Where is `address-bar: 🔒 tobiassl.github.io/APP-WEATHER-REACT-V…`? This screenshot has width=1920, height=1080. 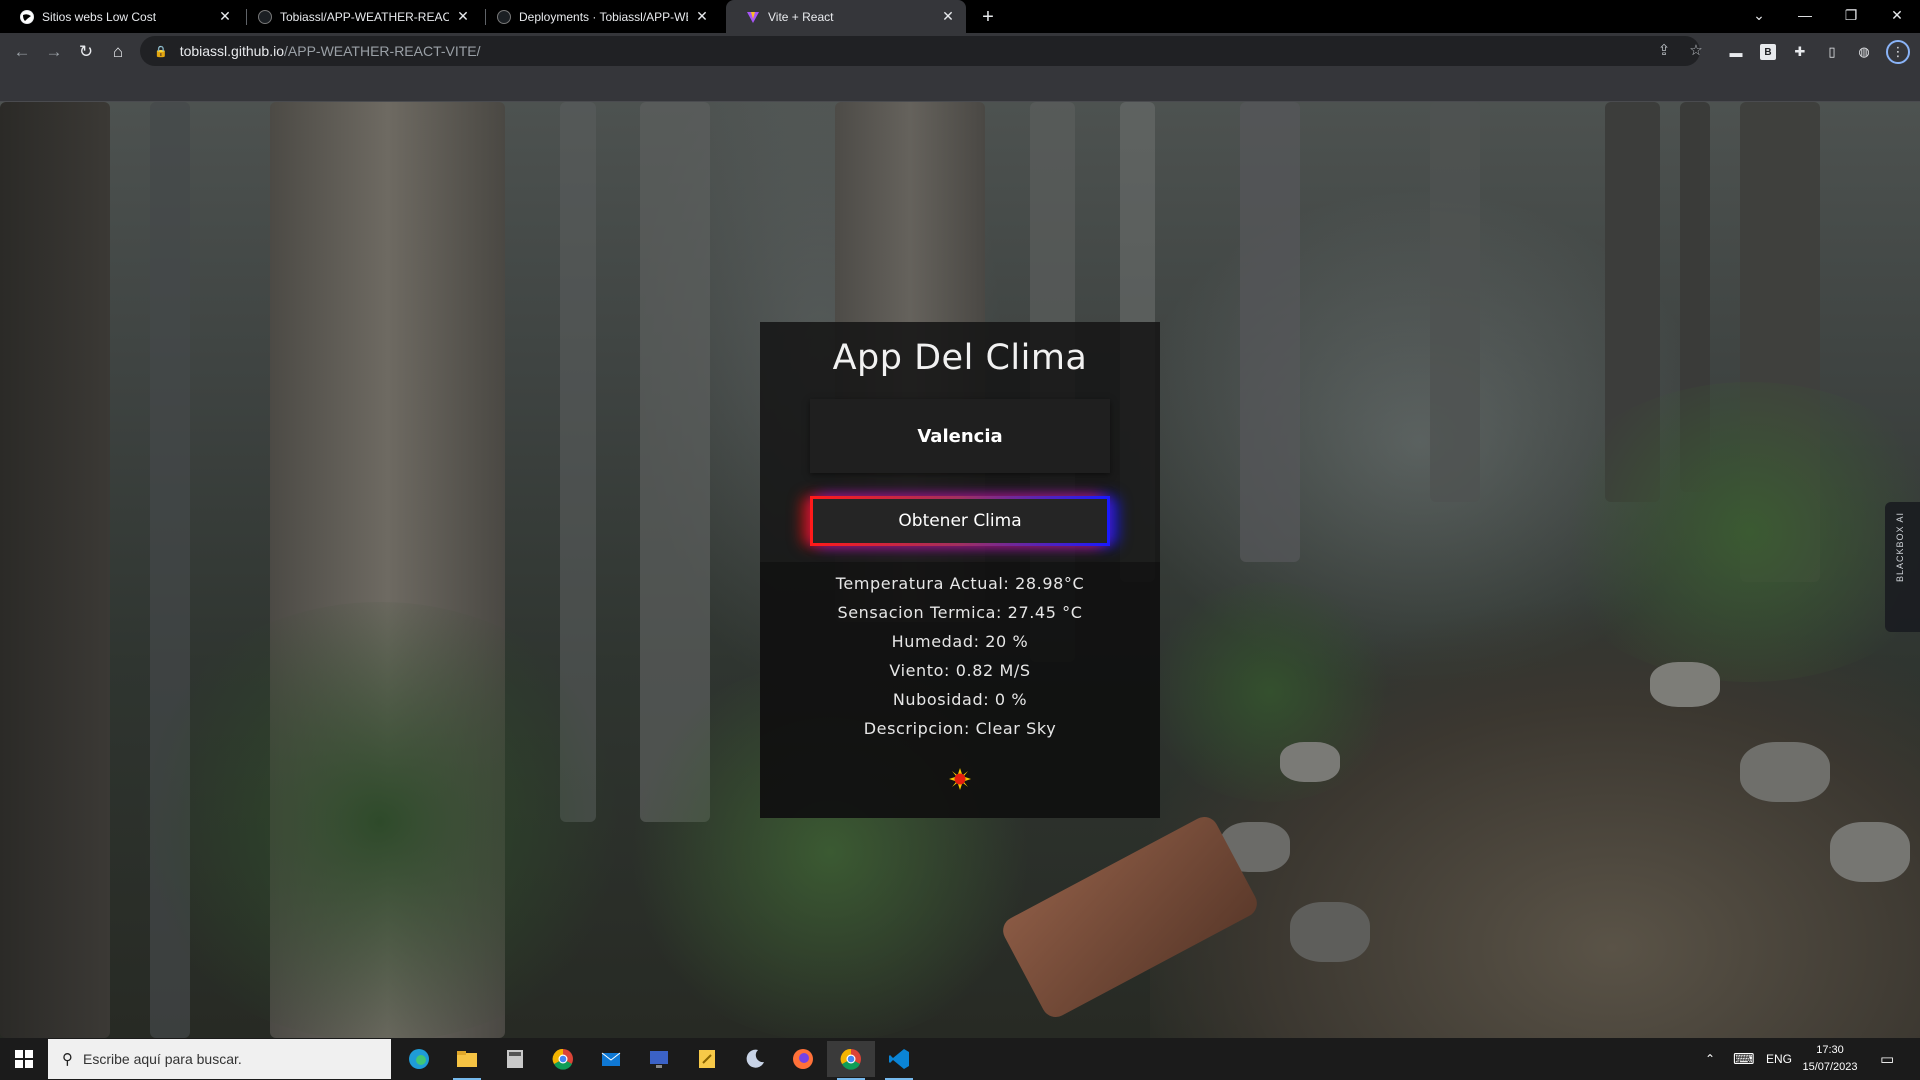 address-bar: 🔒 tobiassl.github.io/APP-WEATHER-REACT-V… is located at coordinates (920, 51).